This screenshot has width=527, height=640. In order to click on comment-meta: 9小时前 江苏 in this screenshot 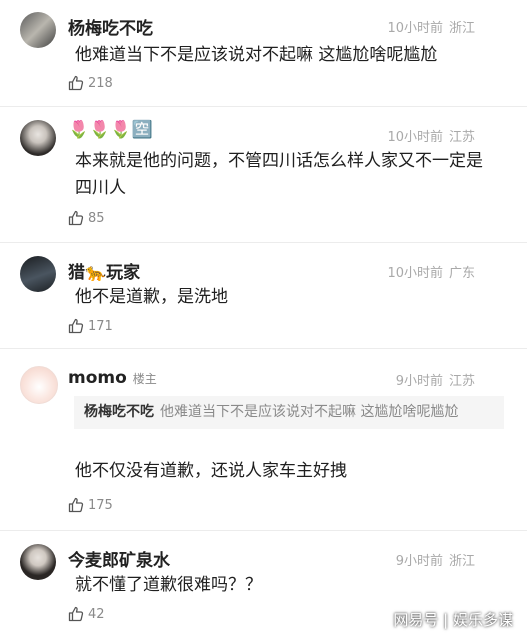, I will do `click(435, 379)`.